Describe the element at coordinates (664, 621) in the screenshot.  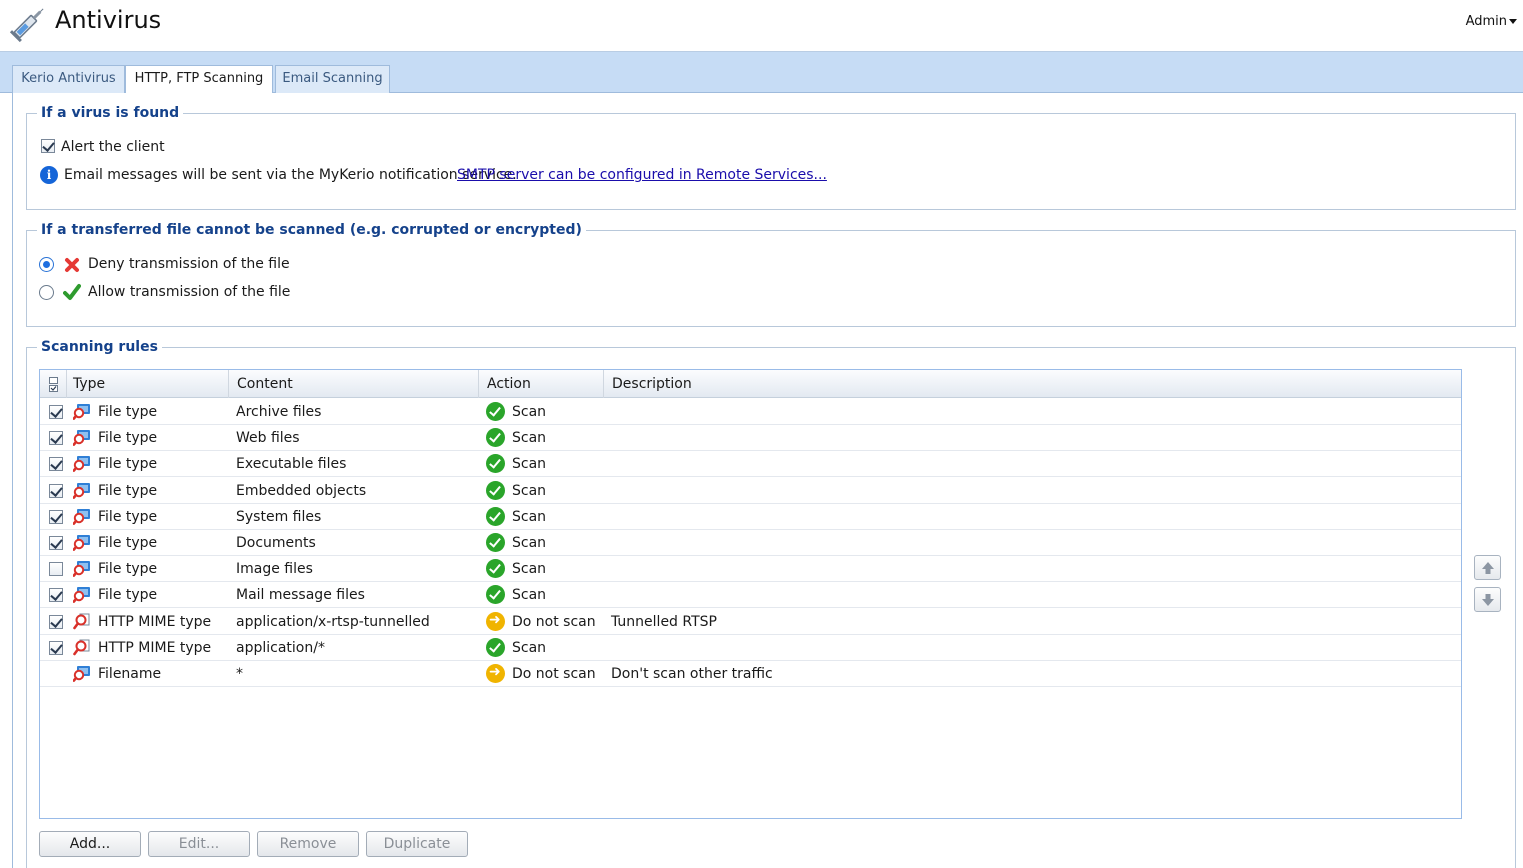
I see `rule-description: Tunnelled RTSP` at that location.